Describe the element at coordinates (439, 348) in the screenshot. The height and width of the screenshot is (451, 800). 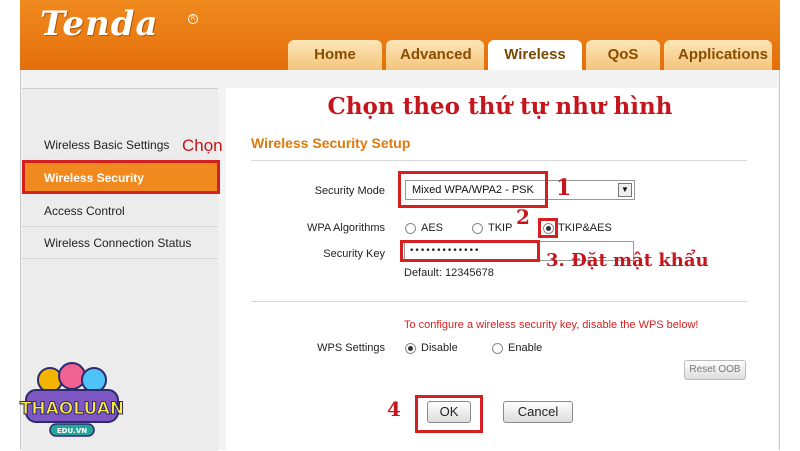
I see `radio-wps-disable-label: Disable` at that location.